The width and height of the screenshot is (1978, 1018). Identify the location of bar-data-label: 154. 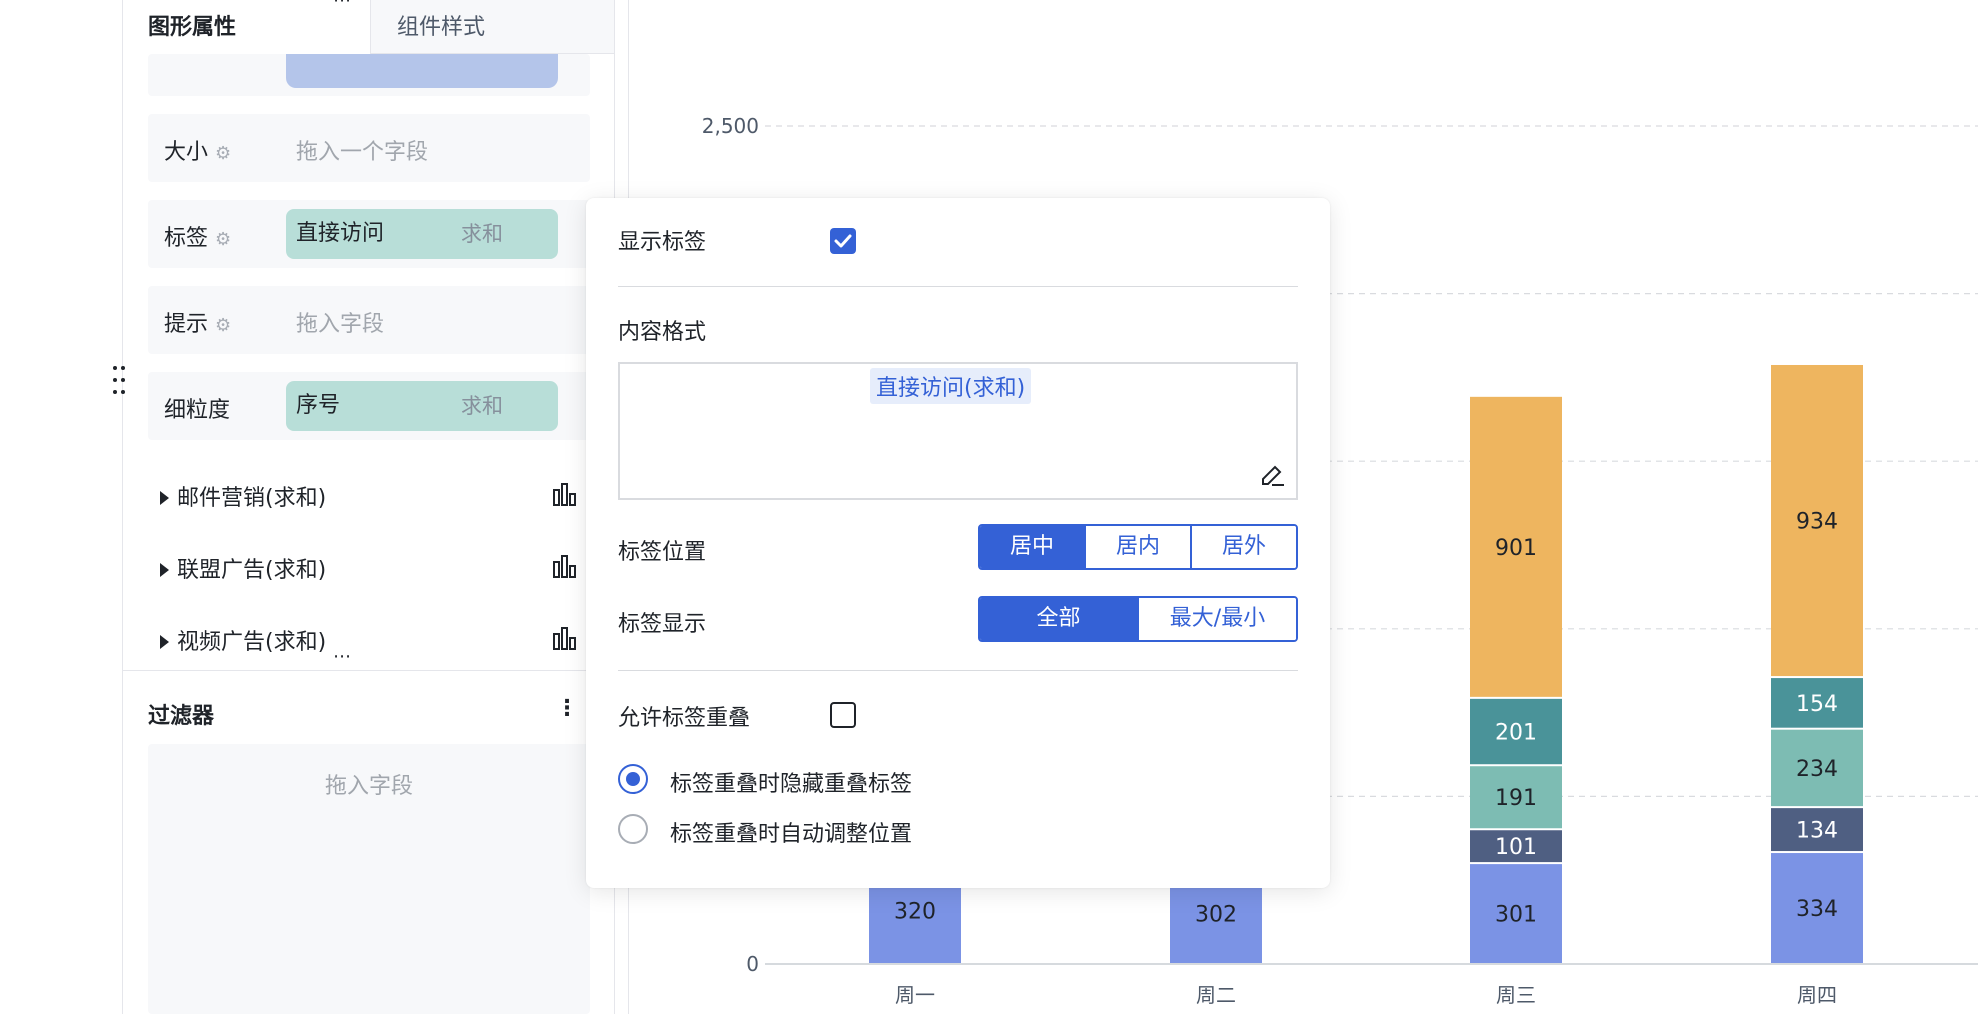
(1817, 704).